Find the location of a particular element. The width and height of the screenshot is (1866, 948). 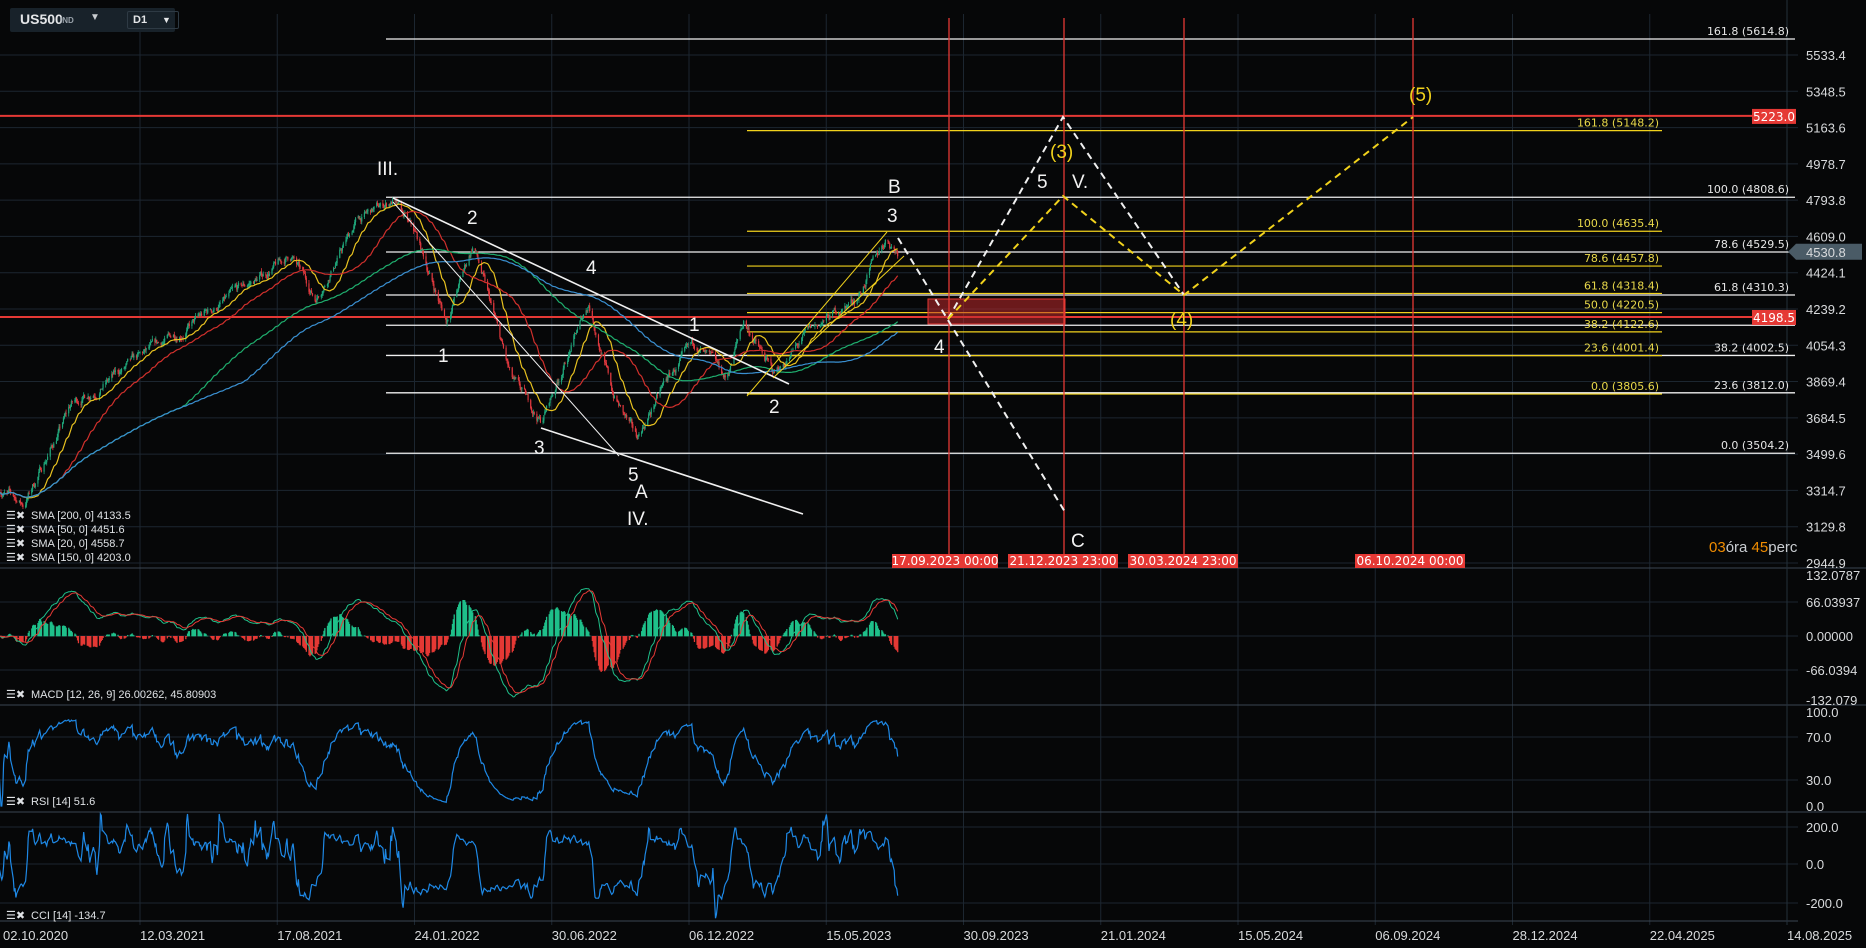

trendline-upper is located at coordinates (591, 291).